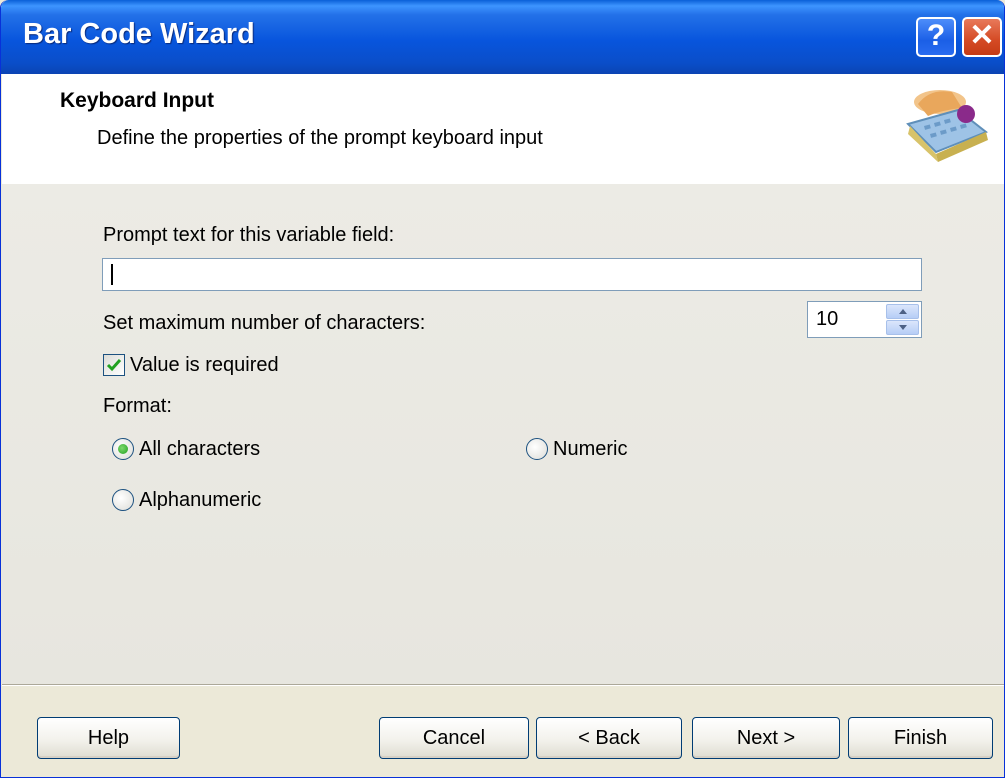 Image resolution: width=1005 pixels, height=778 pixels. What do you see at coordinates (112, 274) in the screenshot?
I see `text-caret` at bounding box center [112, 274].